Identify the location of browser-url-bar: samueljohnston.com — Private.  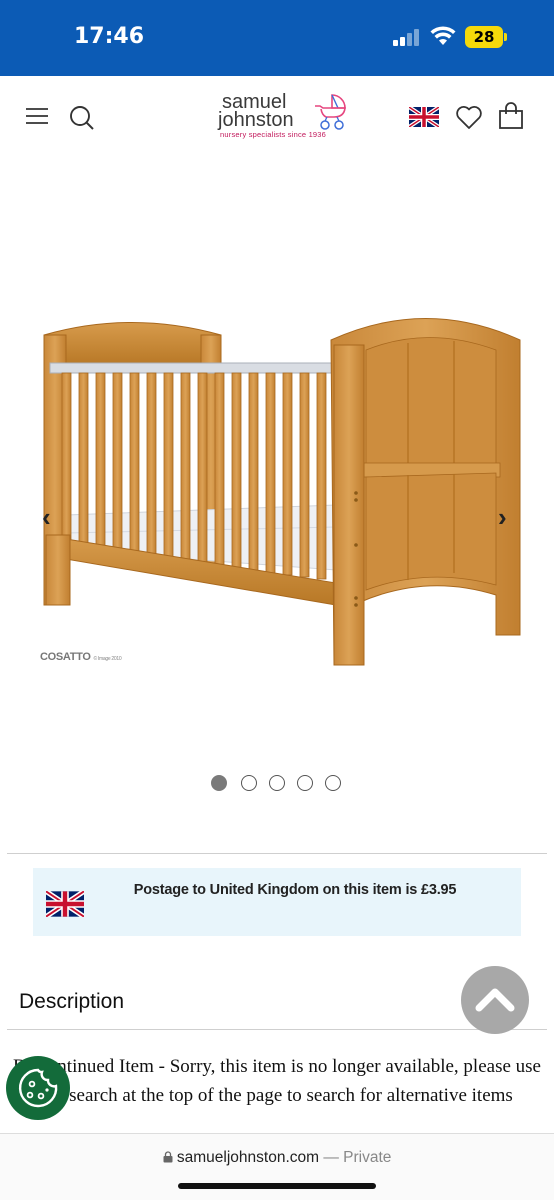
(277, 1166).